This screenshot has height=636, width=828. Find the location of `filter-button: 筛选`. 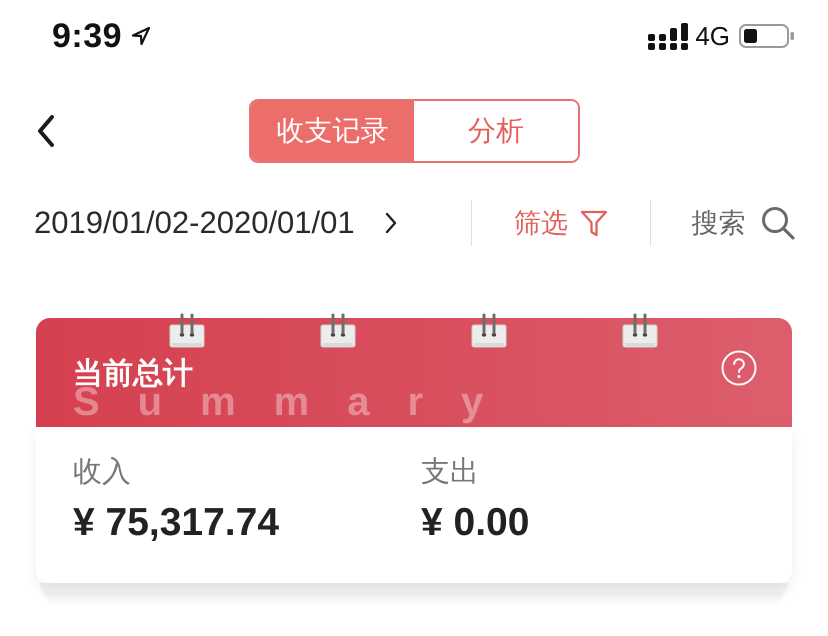

filter-button: 筛选 is located at coordinates (561, 223).